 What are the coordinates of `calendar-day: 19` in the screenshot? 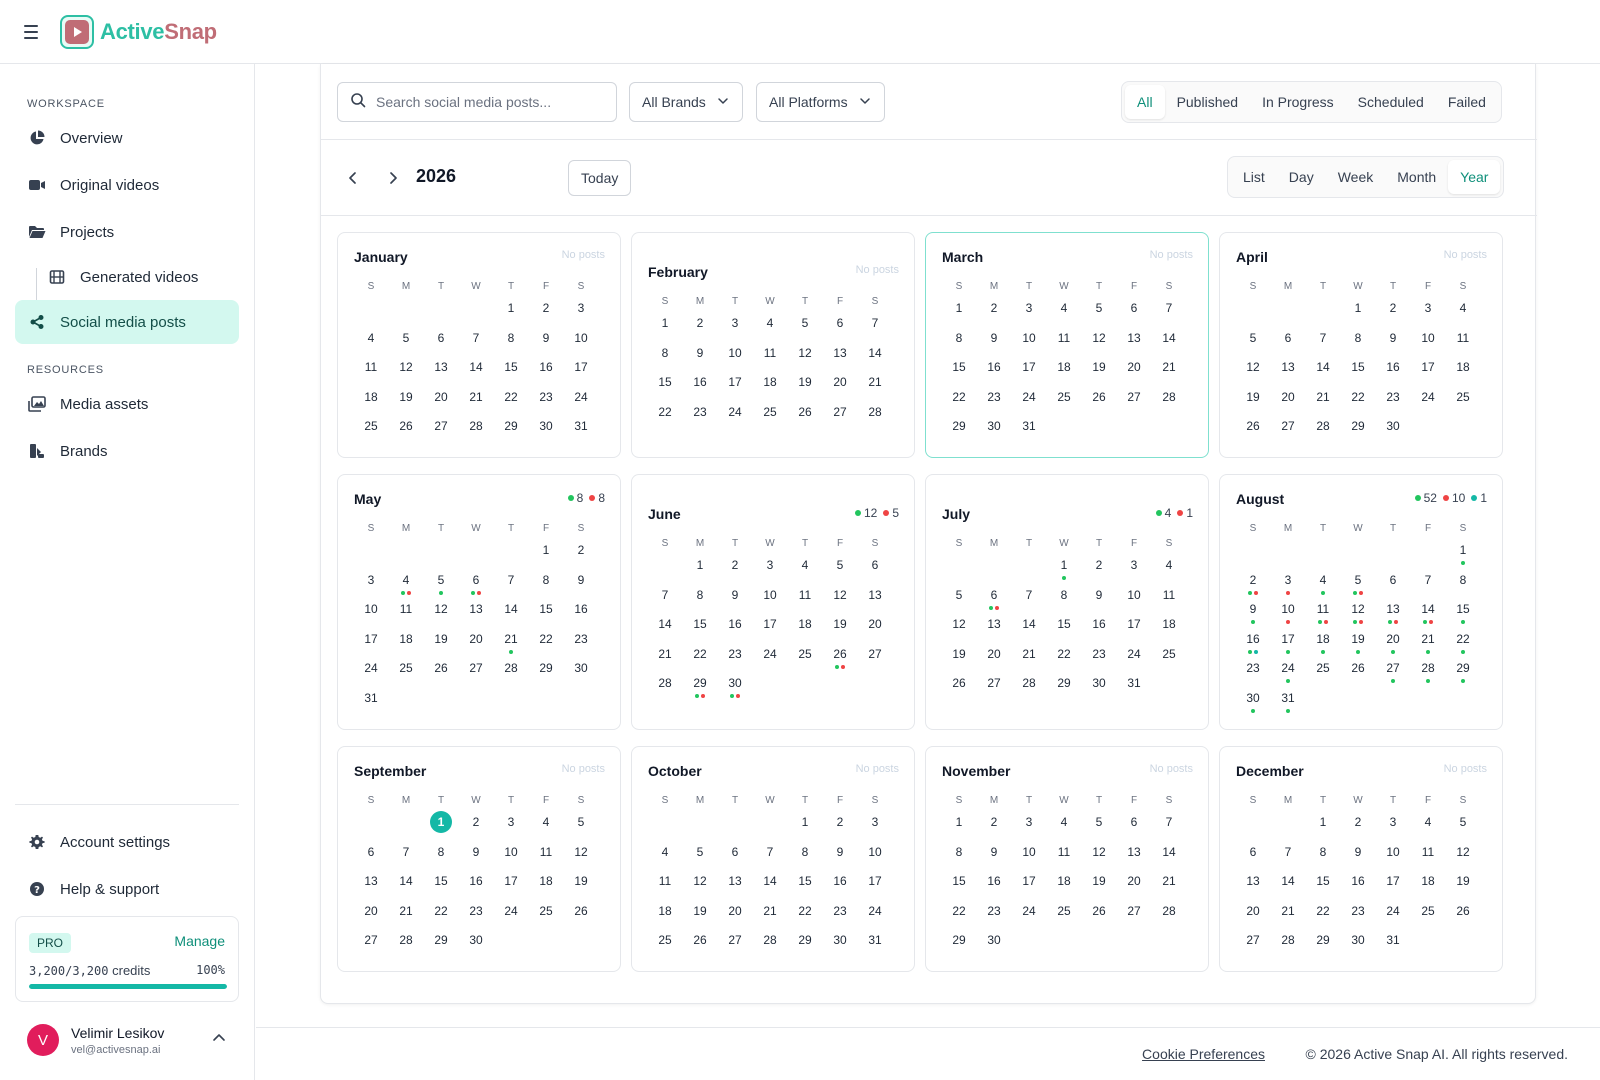 It's located at (1099, 881).